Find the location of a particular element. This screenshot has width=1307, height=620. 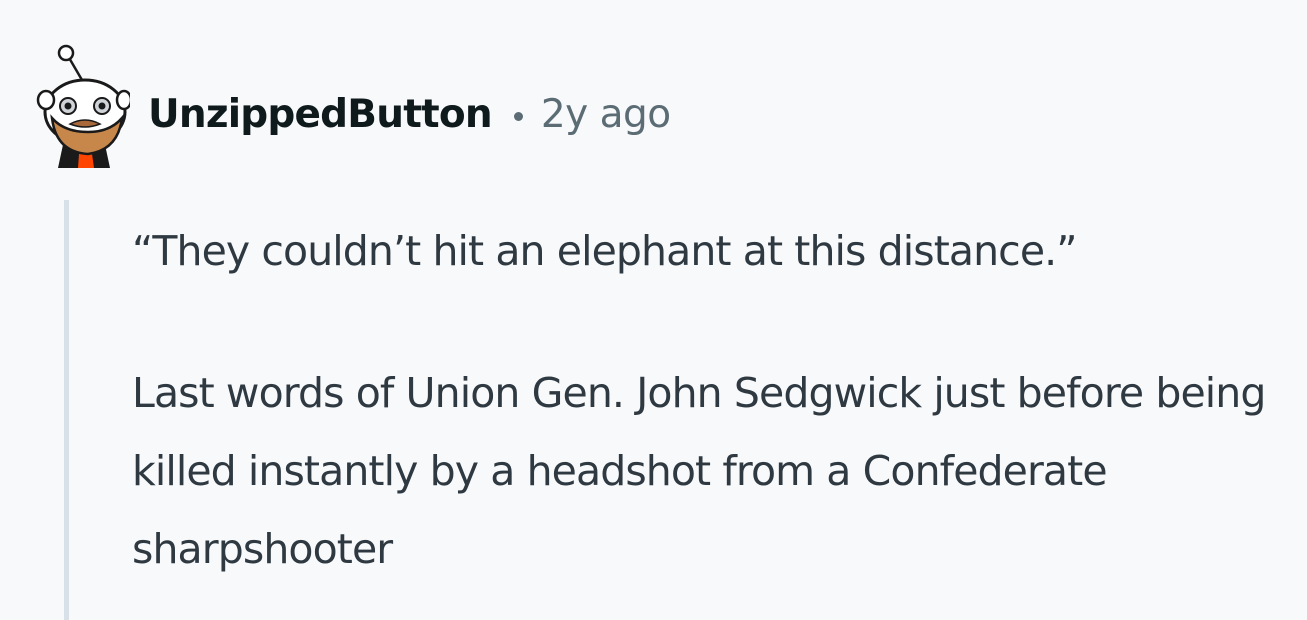

meta-separator-dot is located at coordinates (518, 116).